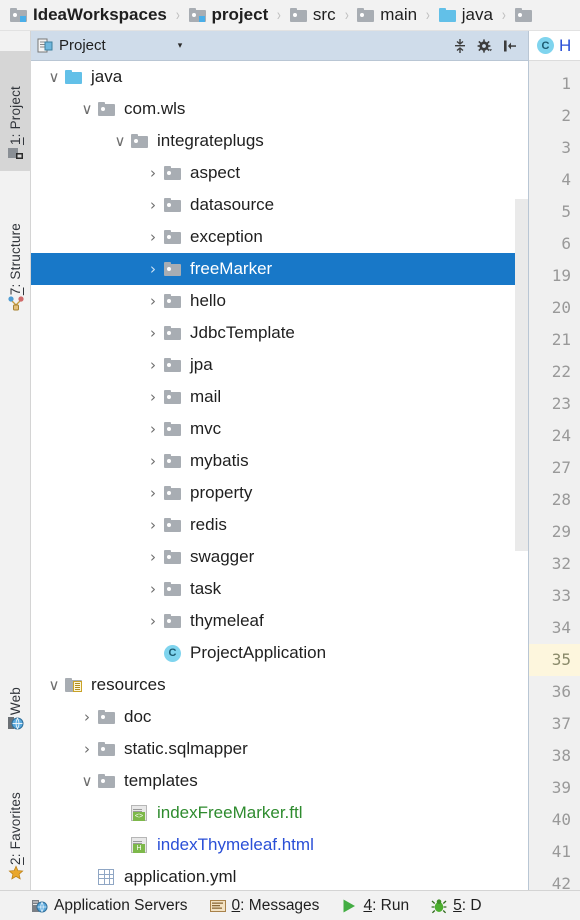  Describe the element at coordinates (279, 653) in the screenshot. I see `tree-row: C ProjectApplication` at that location.